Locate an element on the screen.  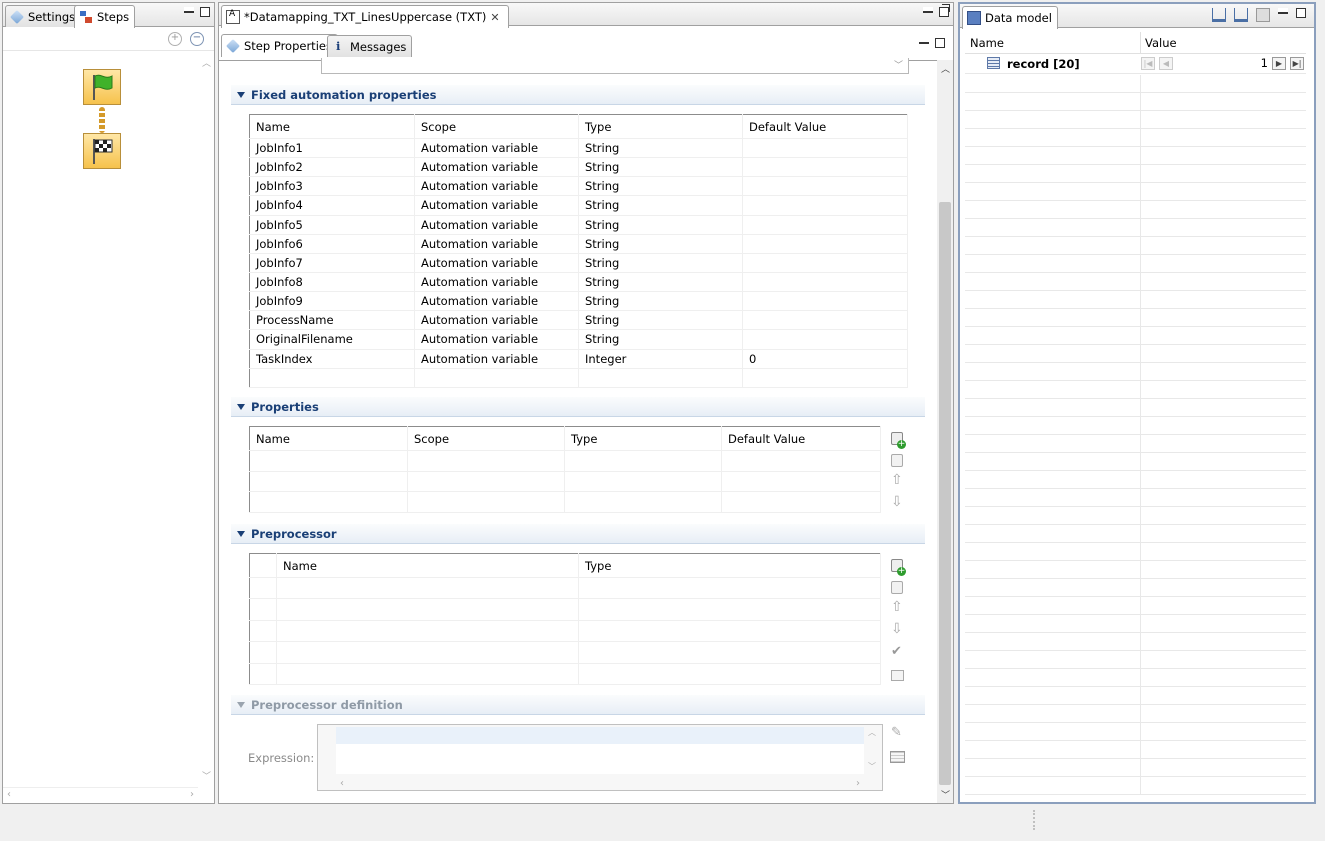
zoom-in-icon: + is located at coordinates (175, 39).